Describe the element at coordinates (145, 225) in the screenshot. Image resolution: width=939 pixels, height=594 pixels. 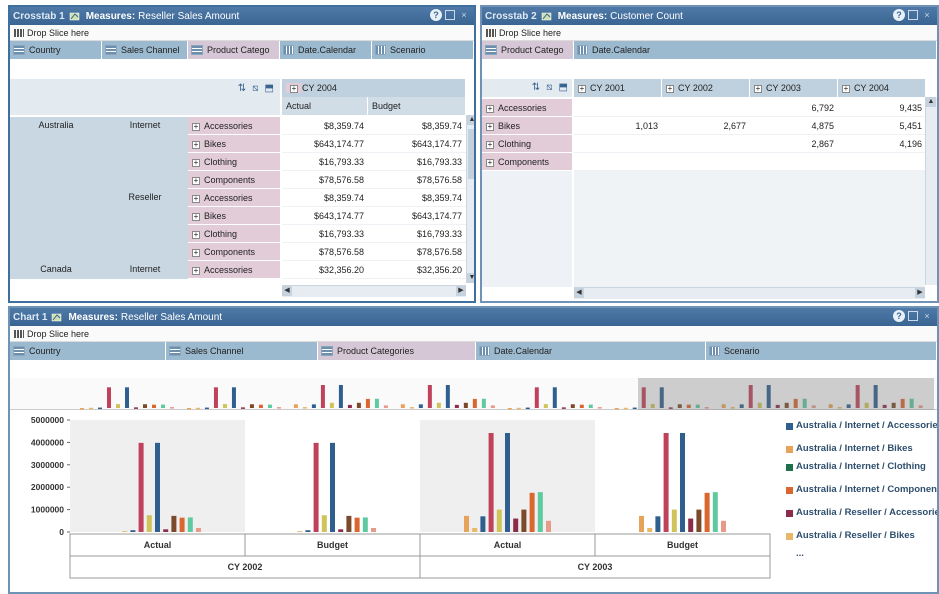
I see `row-header-reseller: Reseller` at that location.